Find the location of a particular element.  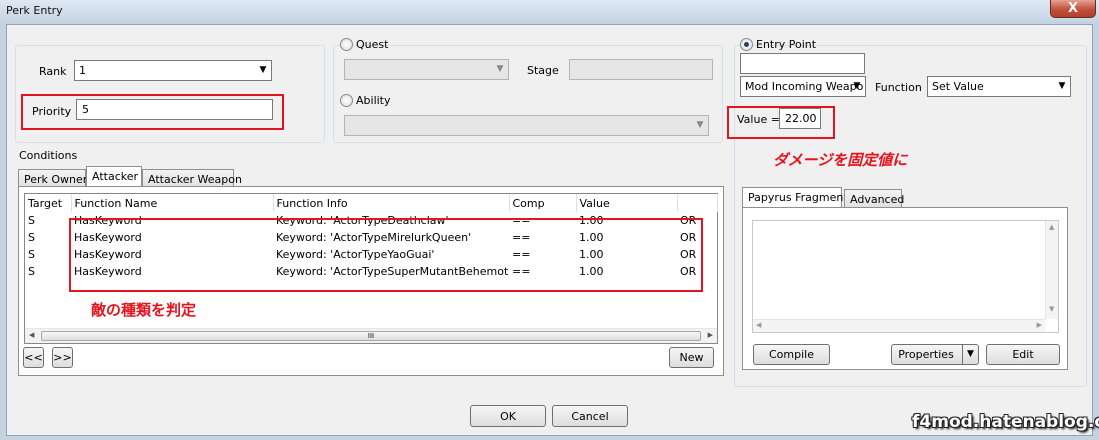

ability-radio is located at coordinates (346, 100).